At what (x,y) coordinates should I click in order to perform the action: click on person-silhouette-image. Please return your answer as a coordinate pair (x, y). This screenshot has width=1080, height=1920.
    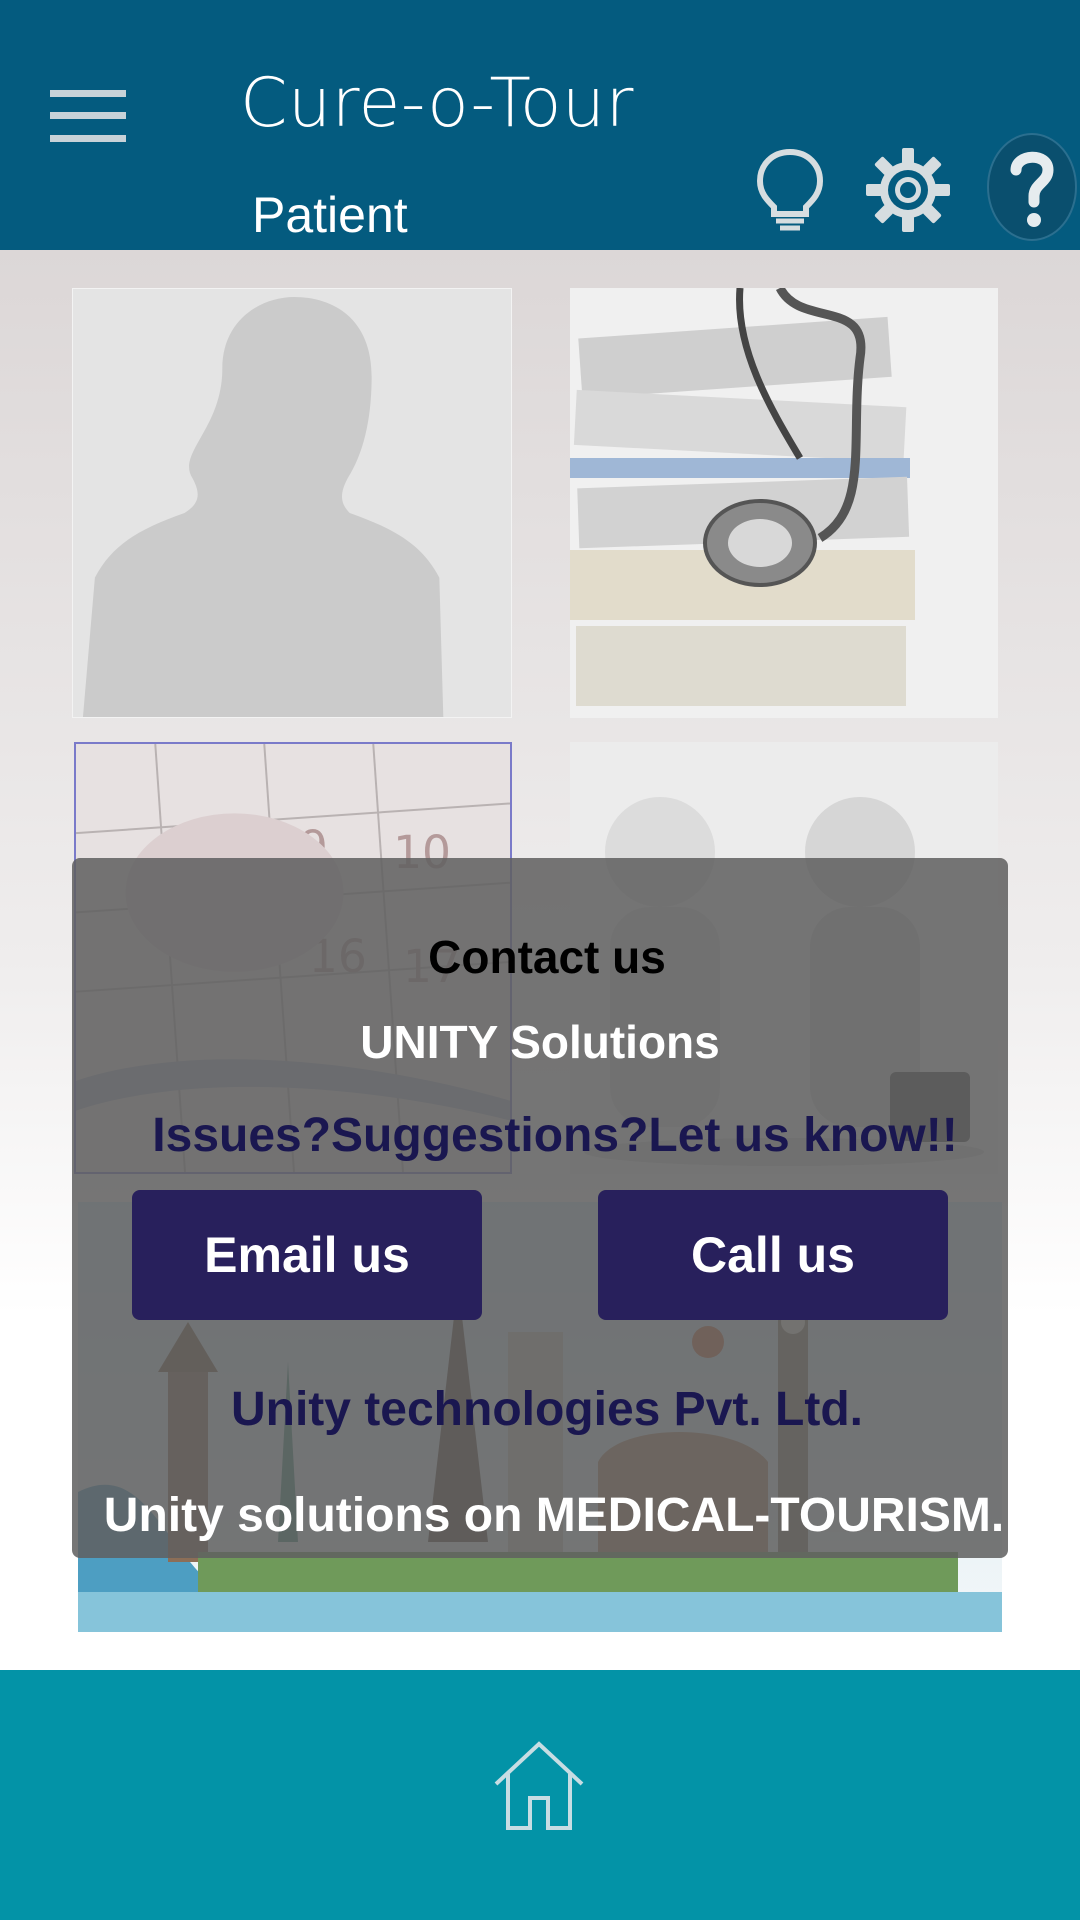
    Looking at the image, I should click on (292, 503).